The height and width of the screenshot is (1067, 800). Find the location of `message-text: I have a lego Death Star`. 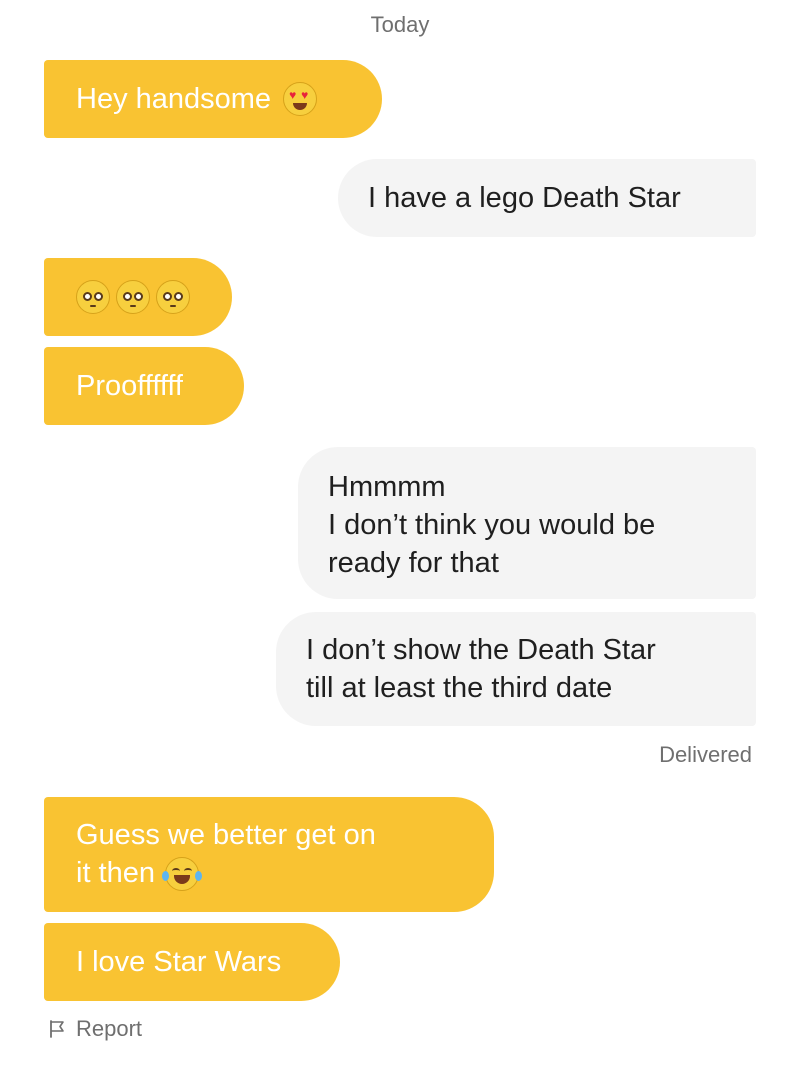

message-text: I have a lego Death Star is located at coordinates (524, 198).